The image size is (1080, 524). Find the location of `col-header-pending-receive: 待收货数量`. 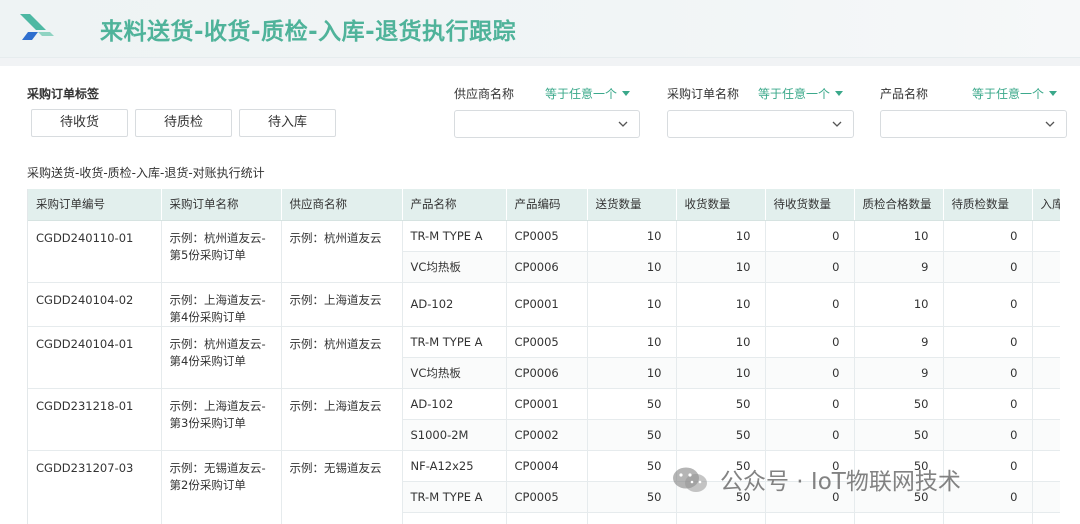

col-header-pending-receive: 待收货数量 is located at coordinates (810, 205).